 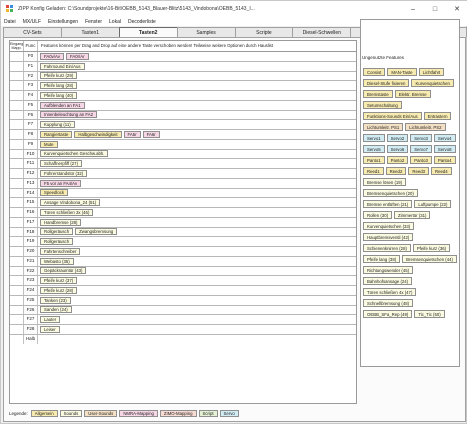 What do you see at coordinates (197, 105) in the screenshot?
I see `feature-drop-zone: Aufblenden an FA1` at bounding box center [197, 105].